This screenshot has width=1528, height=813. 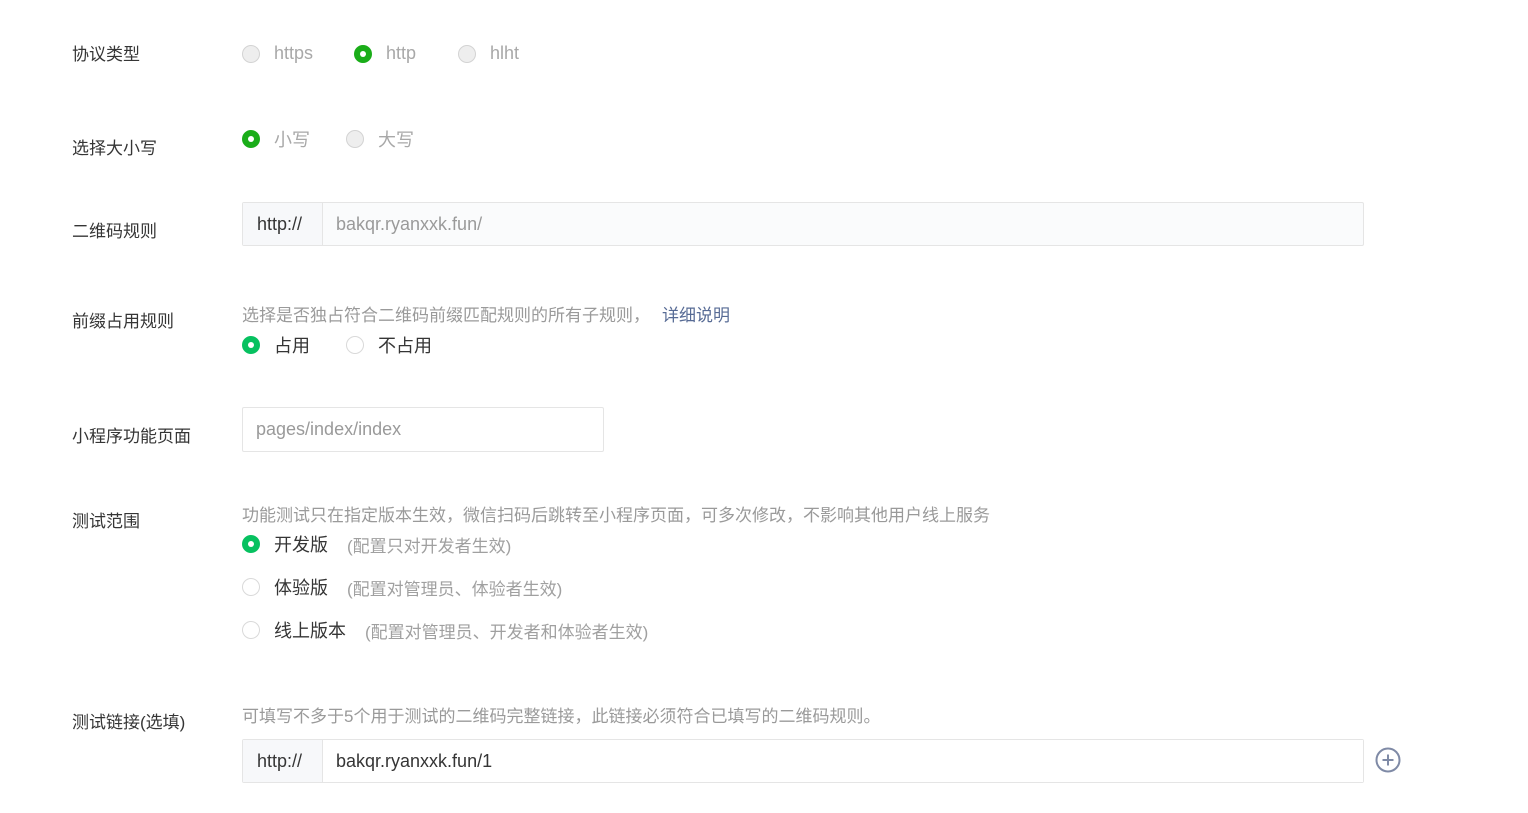 I want to click on test-scope-label: 测试范围, so click(x=106, y=521).